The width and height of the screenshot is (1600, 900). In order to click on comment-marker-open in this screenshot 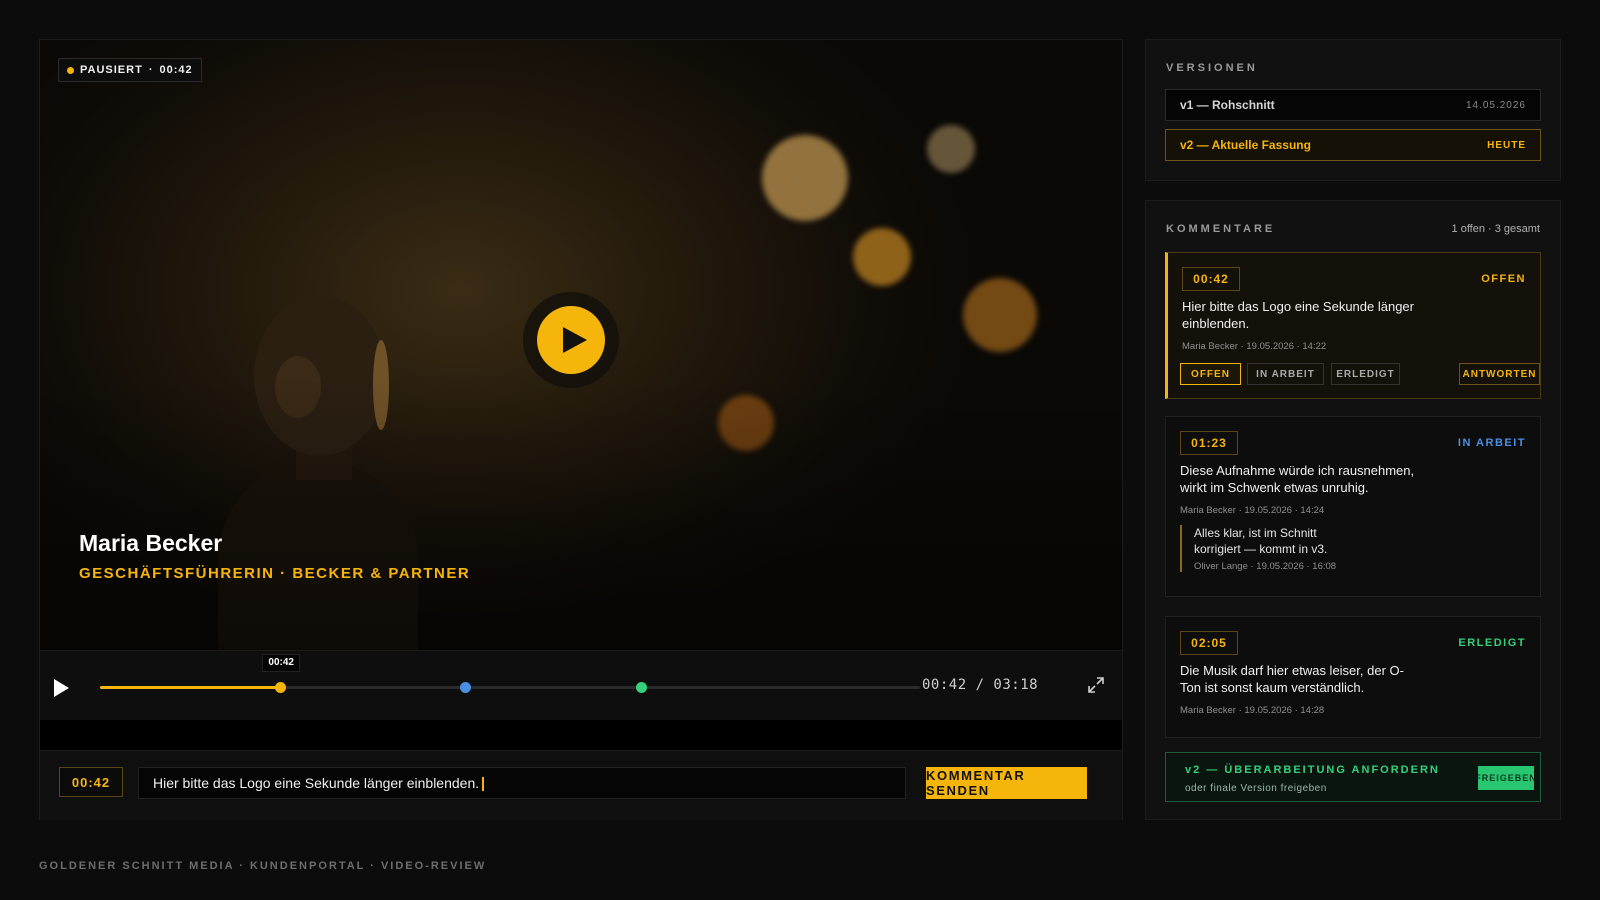, I will do `click(281, 687)`.